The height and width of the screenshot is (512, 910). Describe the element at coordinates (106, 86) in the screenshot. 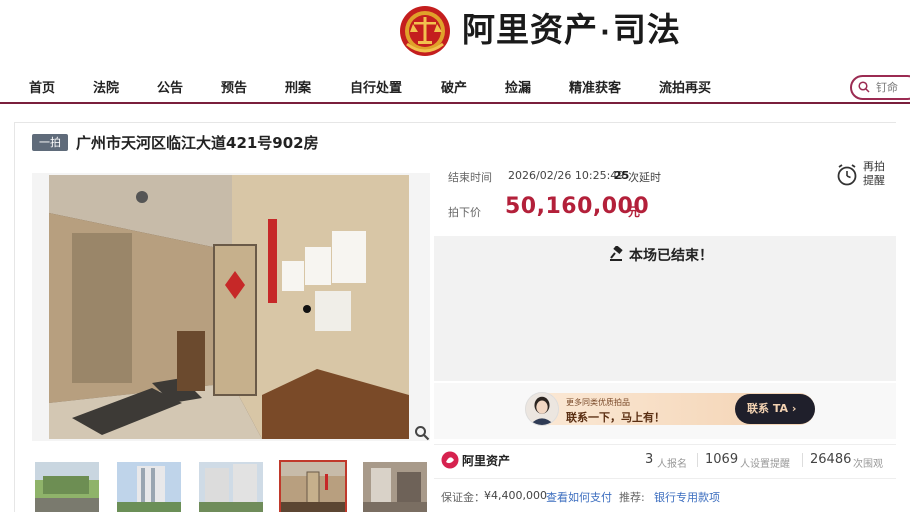

I see `nav-item-court: 法院` at that location.